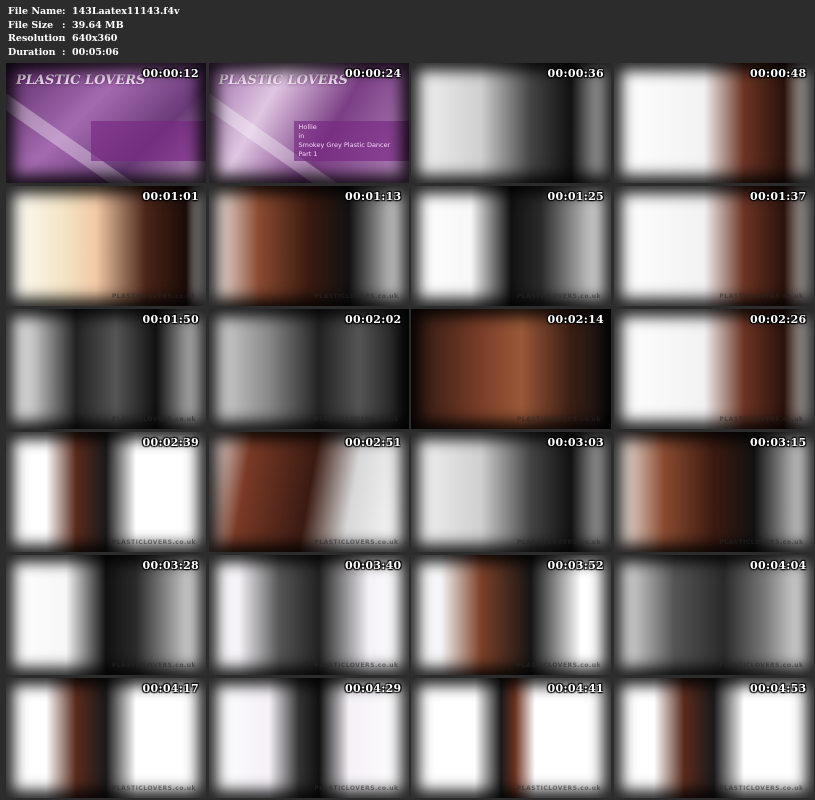 The image size is (815, 800). What do you see at coordinates (373, 73) in the screenshot?
I see `timestamp: 00:00:24` at bounding box center [373, 73].